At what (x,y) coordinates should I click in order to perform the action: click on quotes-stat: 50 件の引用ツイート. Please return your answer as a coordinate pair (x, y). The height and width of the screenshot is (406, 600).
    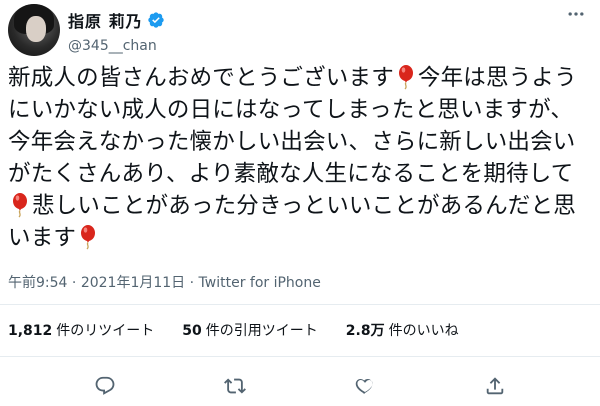
    Looking at the image, I should click on (249, 330).